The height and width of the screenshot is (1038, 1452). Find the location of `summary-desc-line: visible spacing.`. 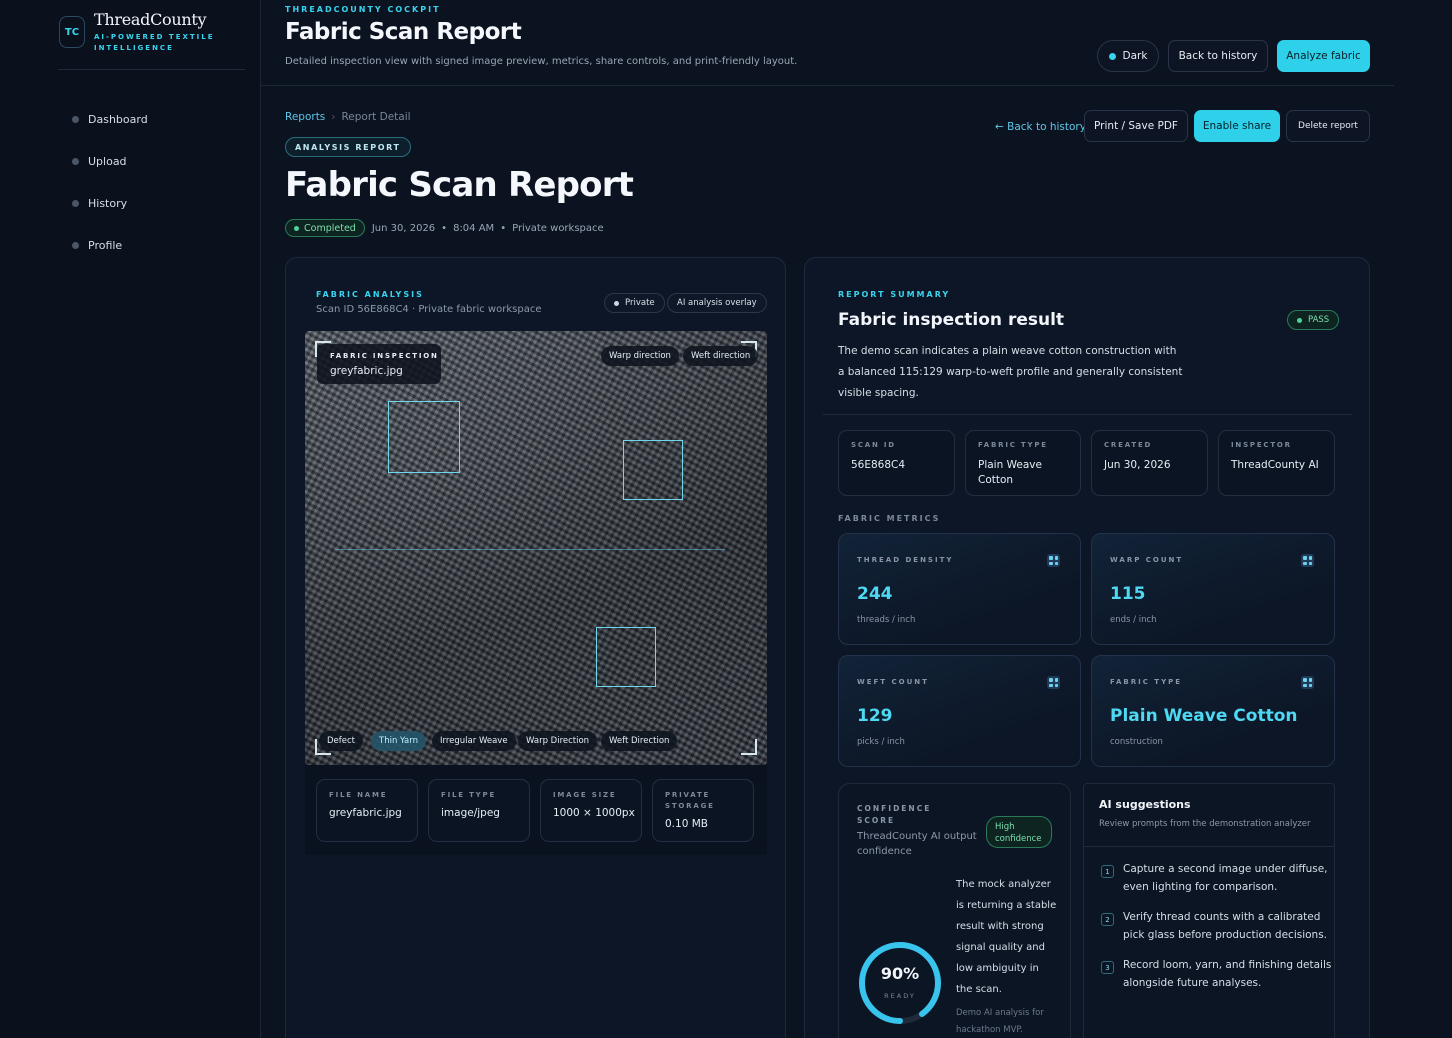

summary-desc-line: visible spacing. is located at coordinates (878, 393).